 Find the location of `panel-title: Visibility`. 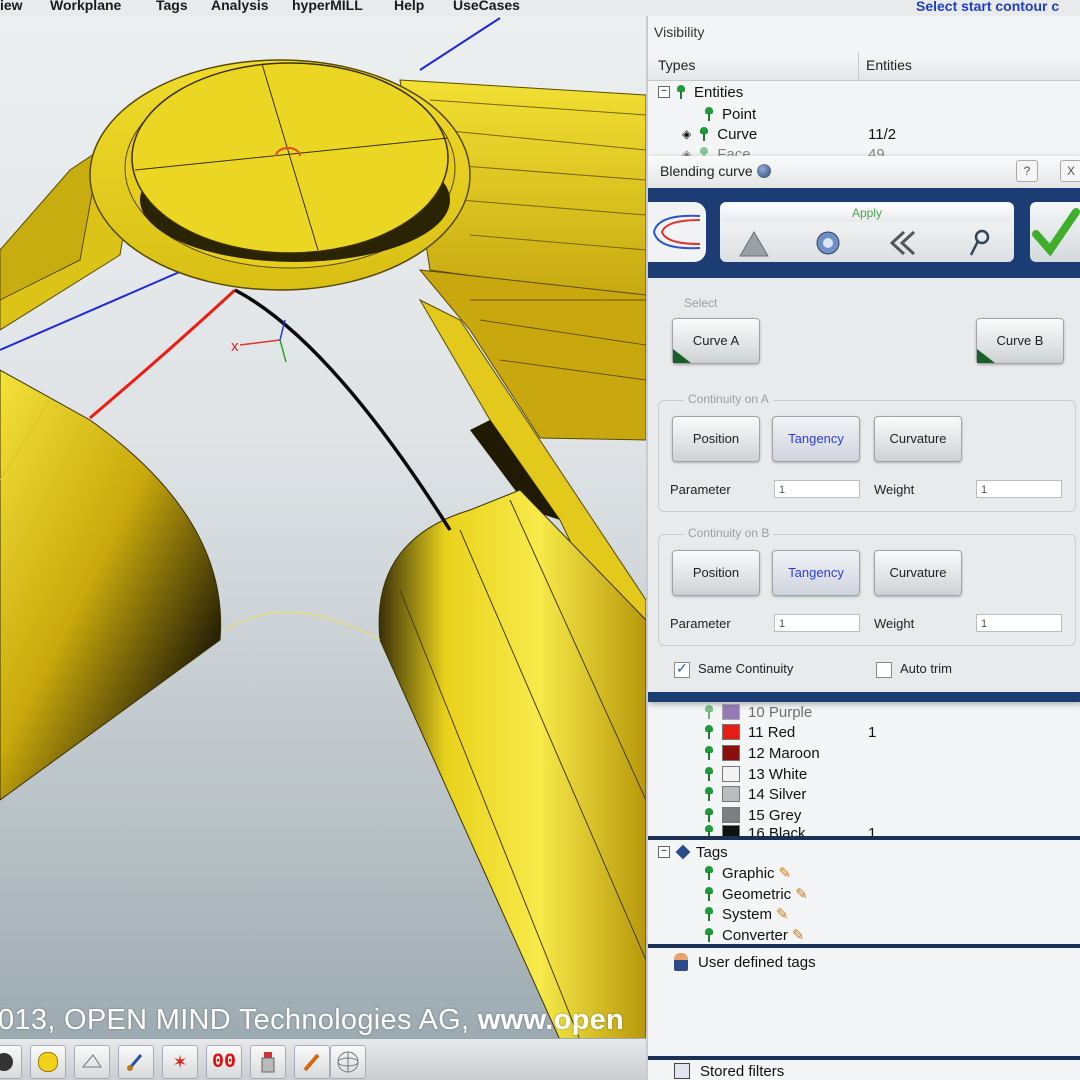

panel-title: Visibility is located at coordinates (679, 32).